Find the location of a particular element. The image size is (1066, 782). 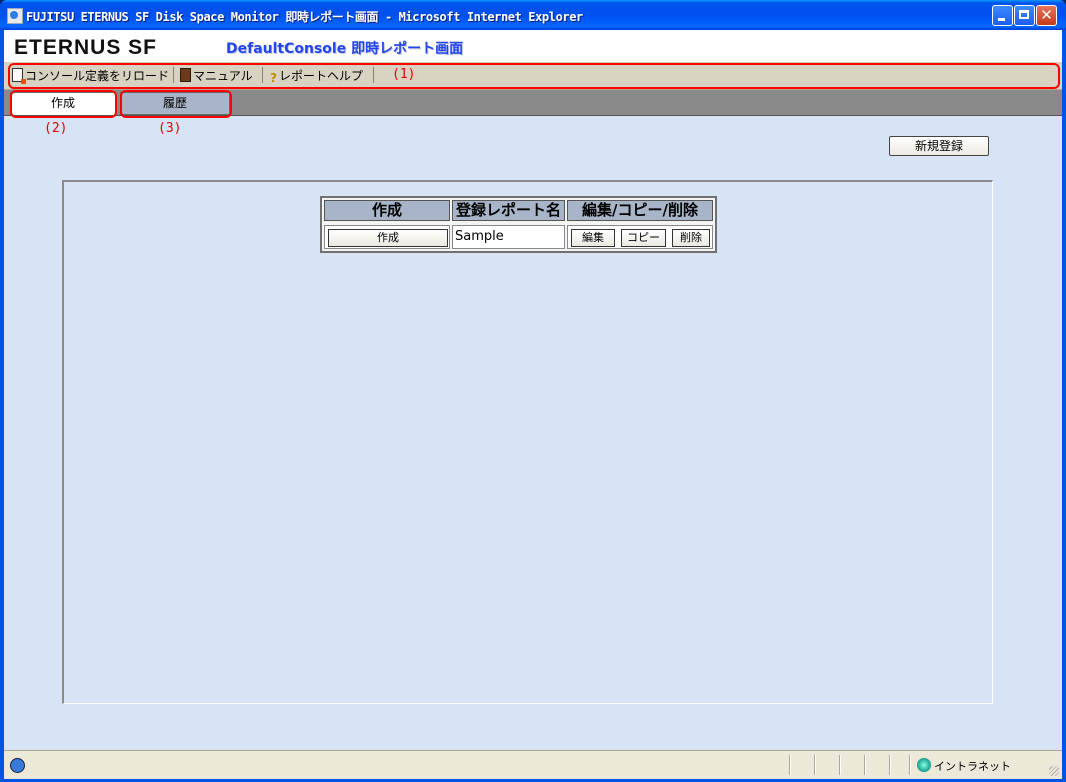

delete-button: 削除 is located at coordinates (691, 238).